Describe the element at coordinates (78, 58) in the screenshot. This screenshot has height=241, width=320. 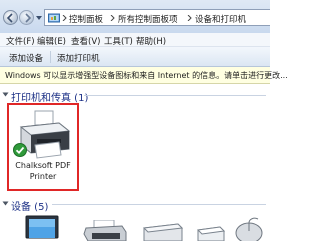
I see `add-printer-button: 添加打印机` at that location.